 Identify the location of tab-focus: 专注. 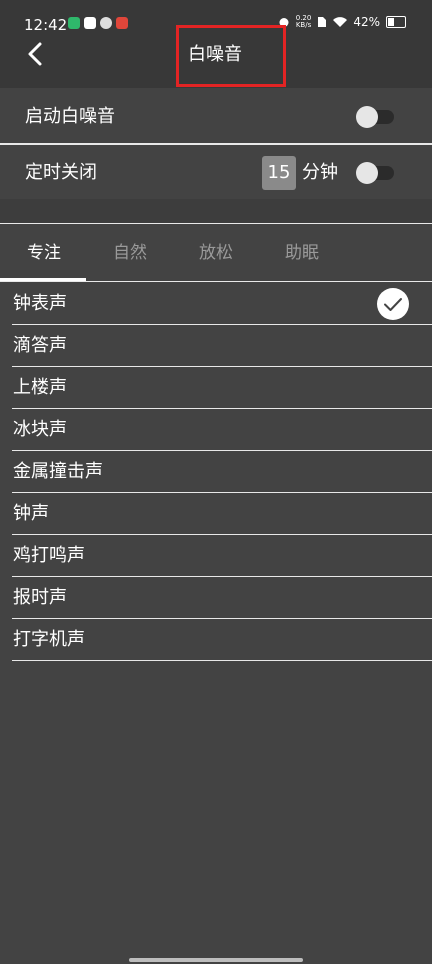
(44, 253).